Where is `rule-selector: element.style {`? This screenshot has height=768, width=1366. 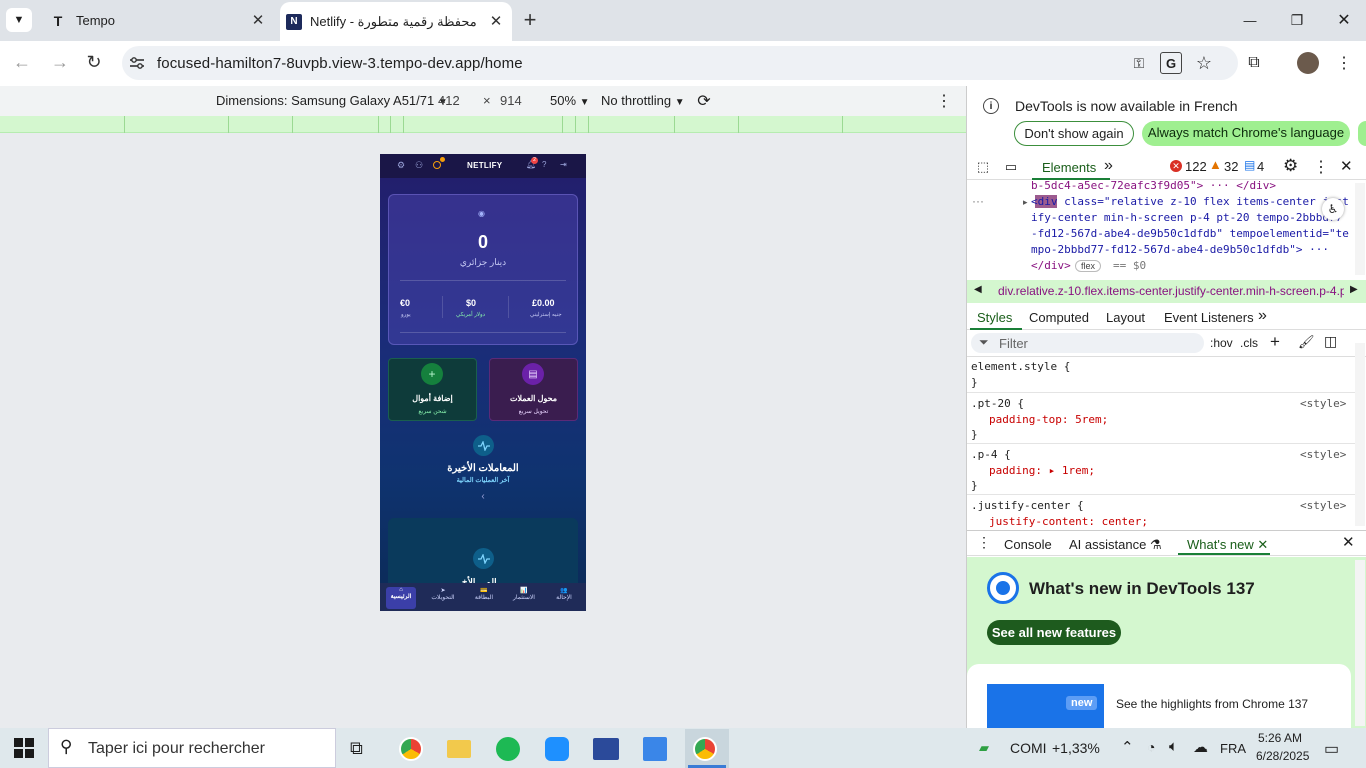 rule-selector: element.style { is located at coordinates (1020, 366).